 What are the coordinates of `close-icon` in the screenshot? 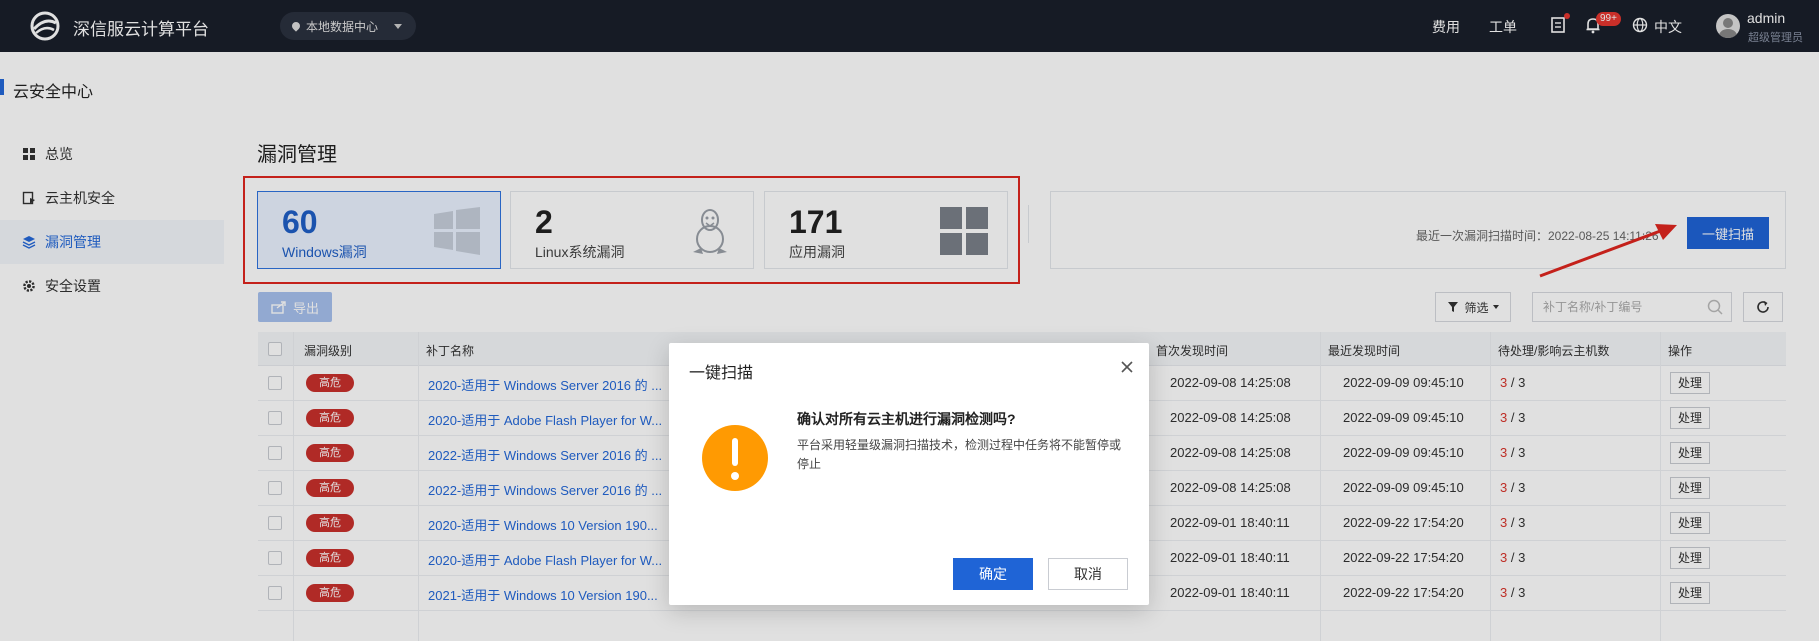 It's located at (1127, 367).